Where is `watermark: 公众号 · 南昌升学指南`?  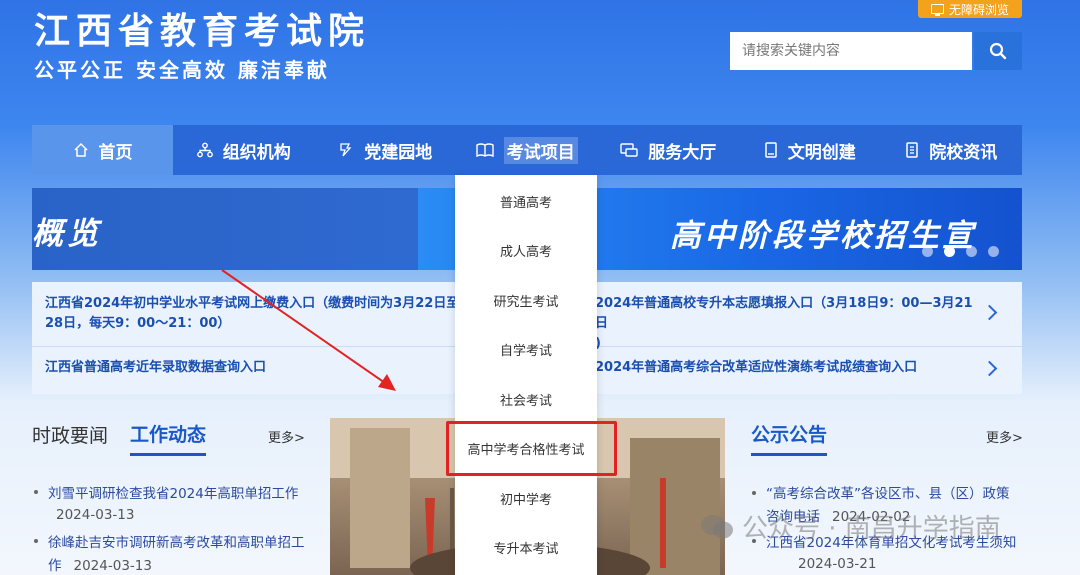 watermark: 公众号 · 南昌升学指南 is located at coordinates (850, 526).